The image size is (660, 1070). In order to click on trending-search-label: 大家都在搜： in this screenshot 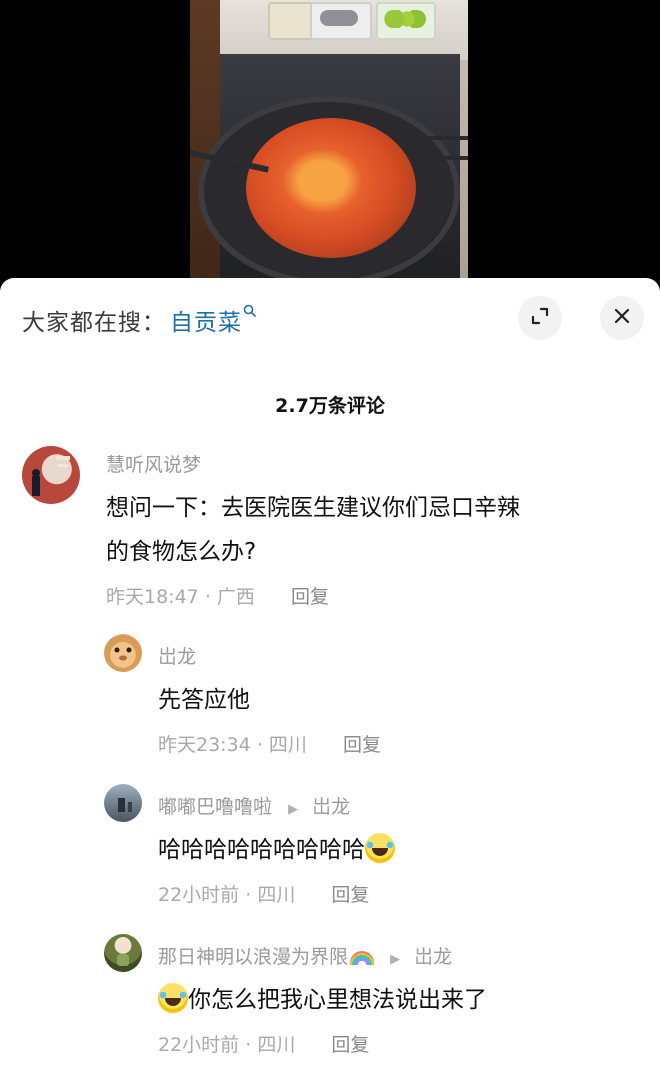, I will do `click(94, 323)`.